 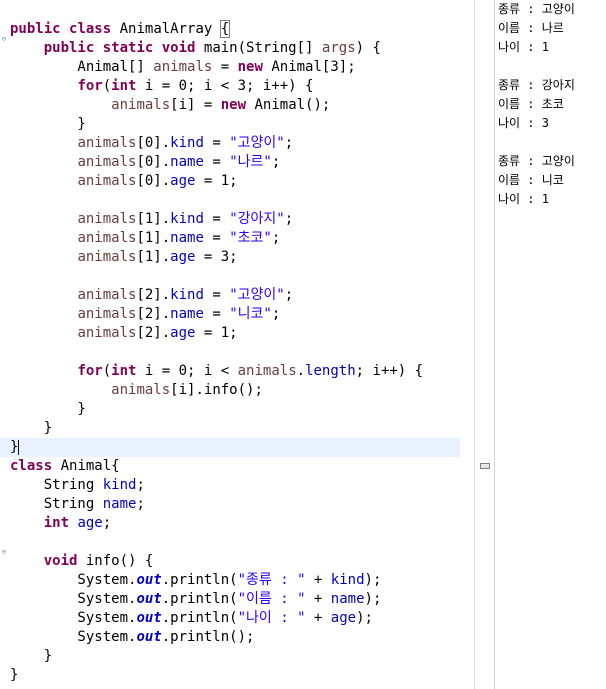 I want to click on code-token: public, so click(x=69, y=48).